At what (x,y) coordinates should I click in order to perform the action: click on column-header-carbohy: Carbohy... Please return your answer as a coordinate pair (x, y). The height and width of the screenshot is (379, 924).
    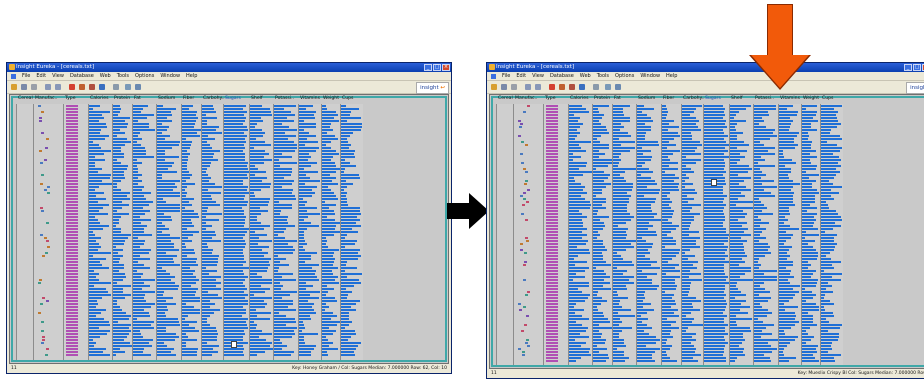
    Looking at the image, I should click on (694, 99).